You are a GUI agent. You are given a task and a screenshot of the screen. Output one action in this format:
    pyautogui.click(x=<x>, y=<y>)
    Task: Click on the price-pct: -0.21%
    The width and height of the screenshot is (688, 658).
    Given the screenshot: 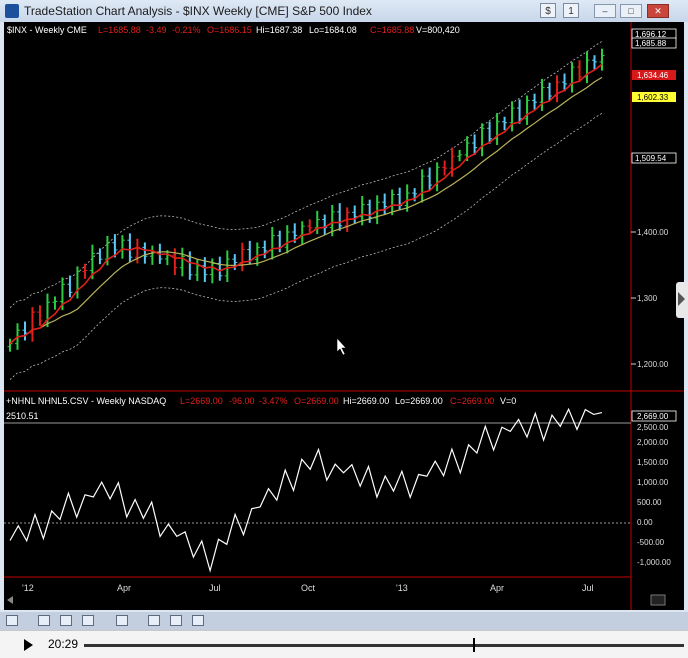 What is the action you would take?
    pyautogui.click(x=186, y=30)
    